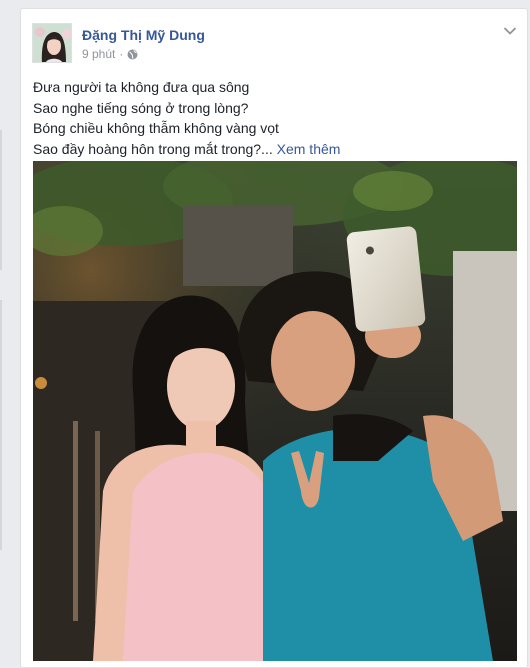 The image size is (530, 668). Describe the element at coordinates (3, 324) in the screenshot. I see `left-column-edge` at that location.